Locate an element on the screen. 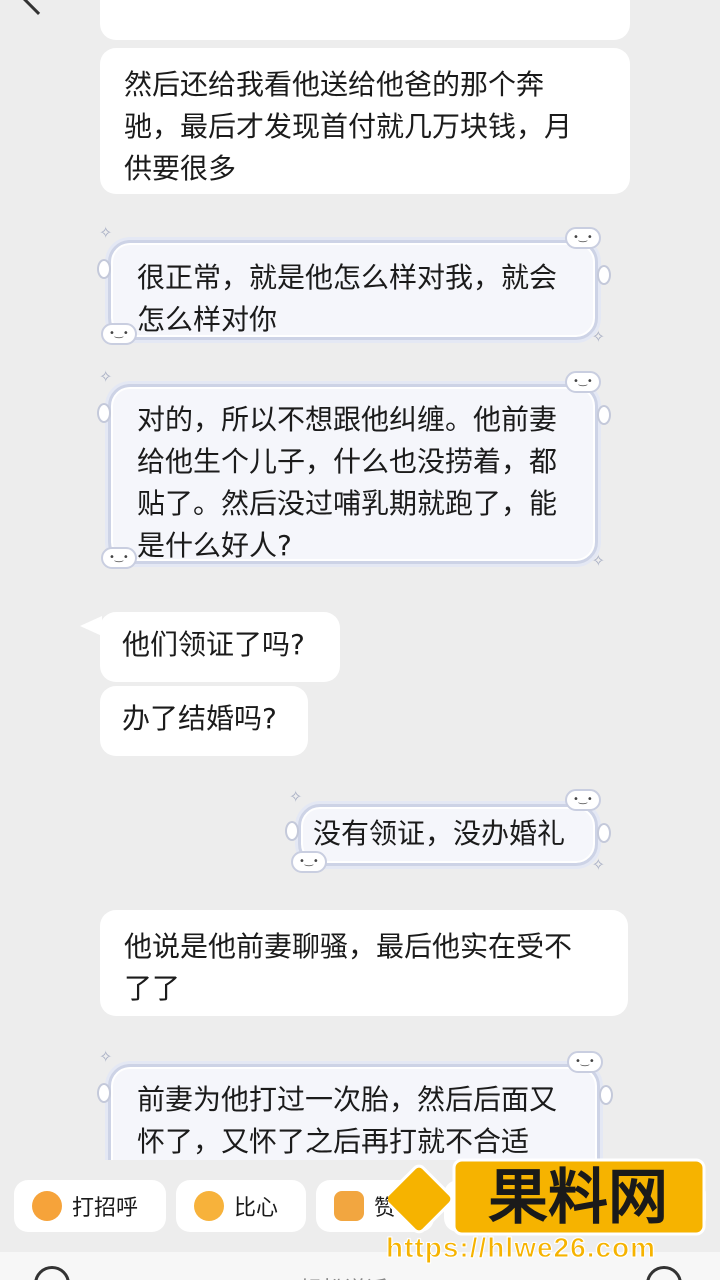  voice-icon is located at coordinates (52, 1273).